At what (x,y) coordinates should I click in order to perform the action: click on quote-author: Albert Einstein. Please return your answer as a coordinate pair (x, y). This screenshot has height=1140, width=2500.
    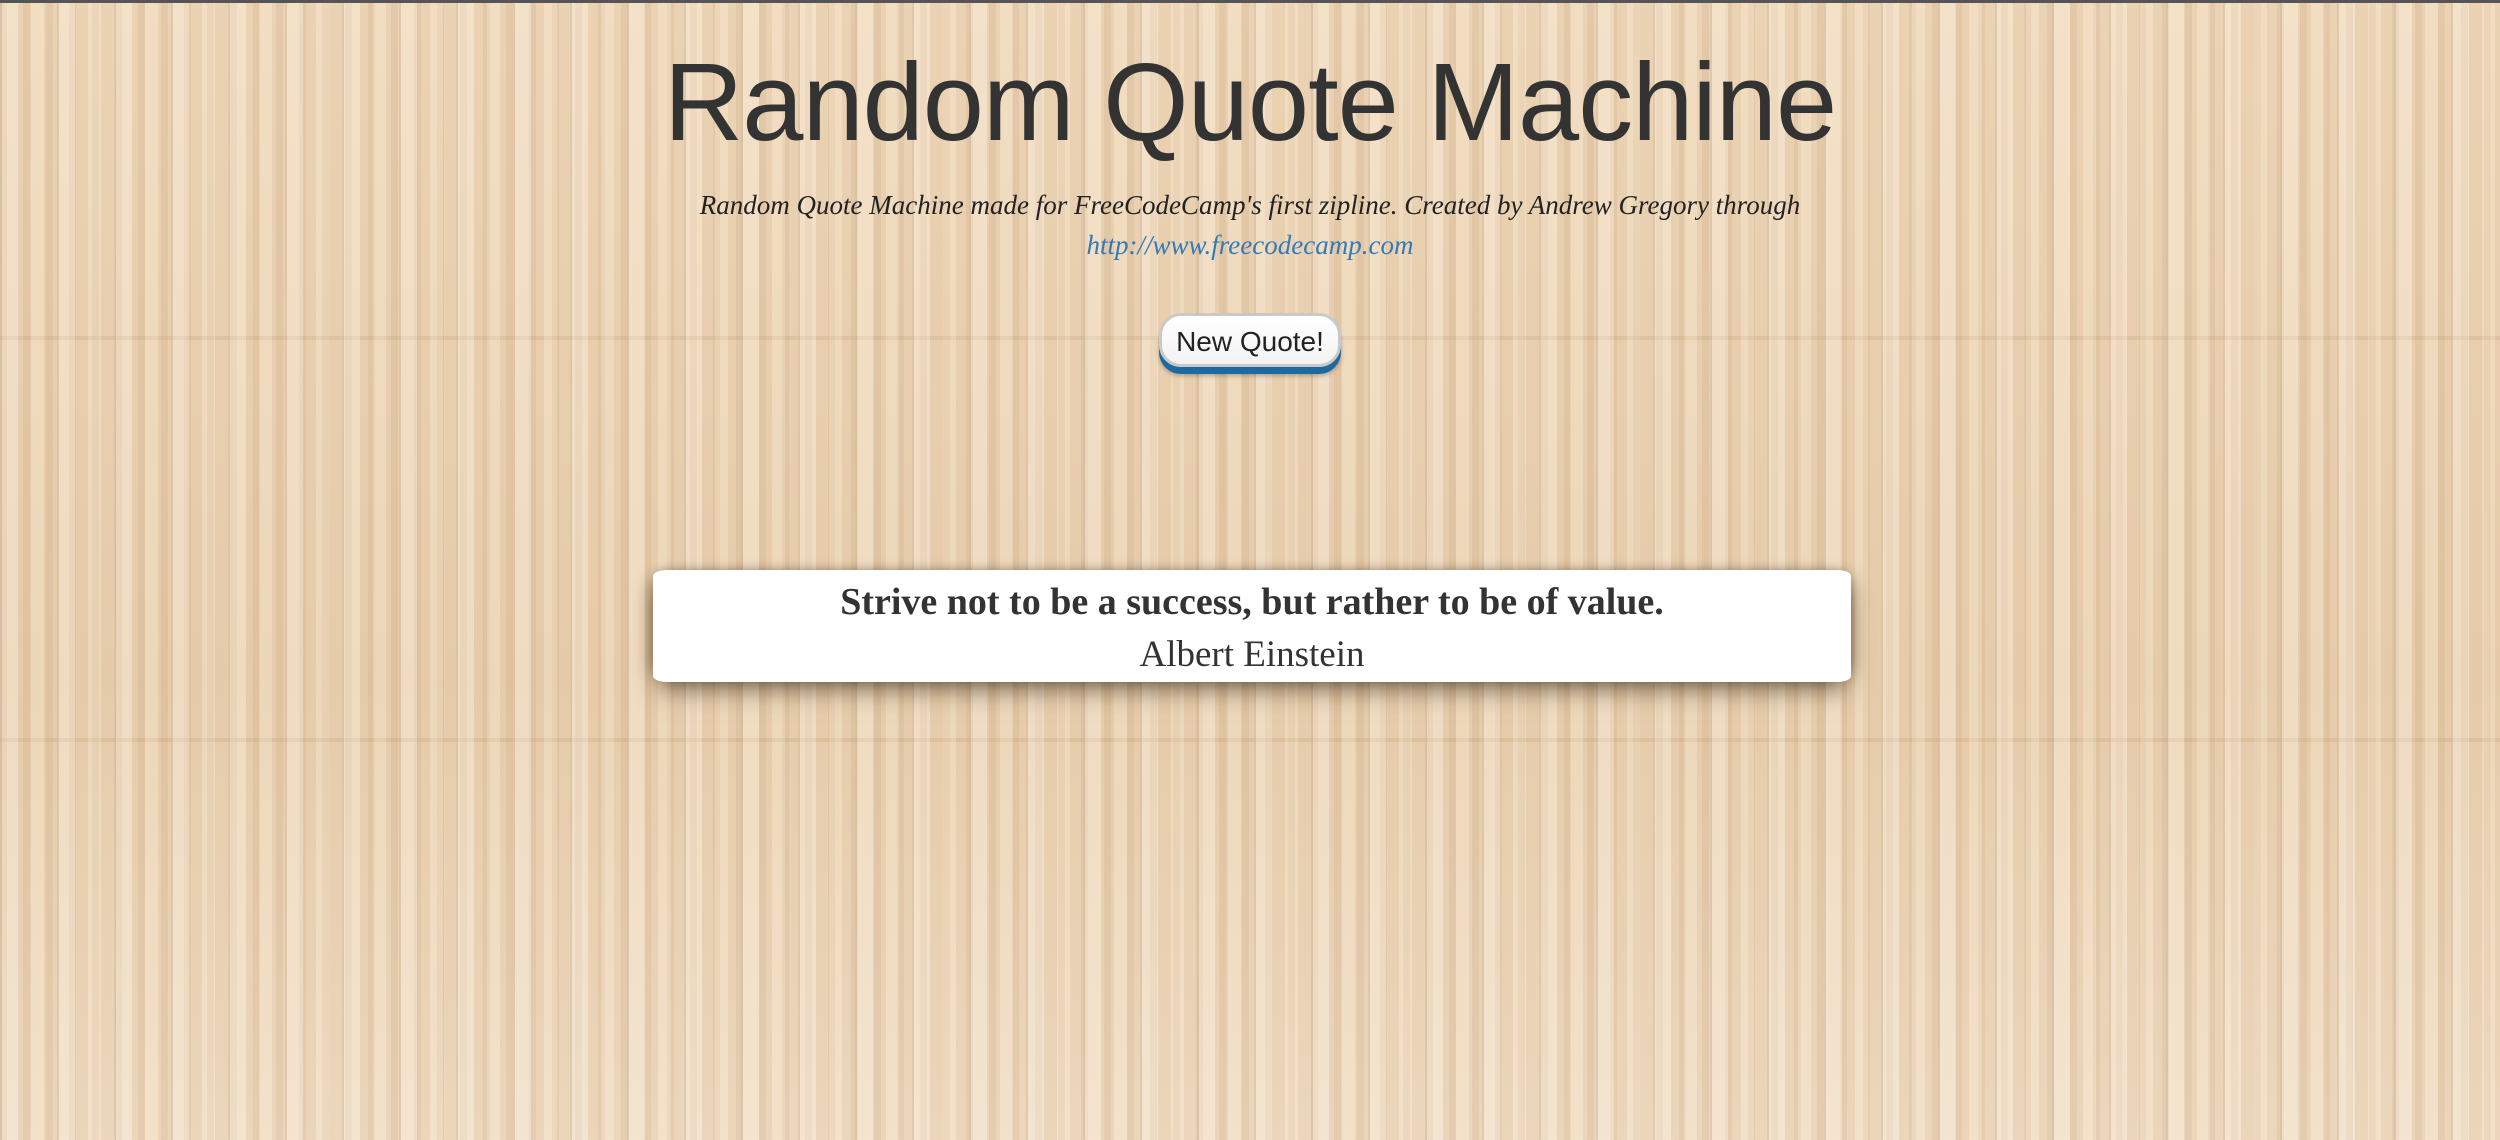
    Looking at the image, I should click on (1252, 654).